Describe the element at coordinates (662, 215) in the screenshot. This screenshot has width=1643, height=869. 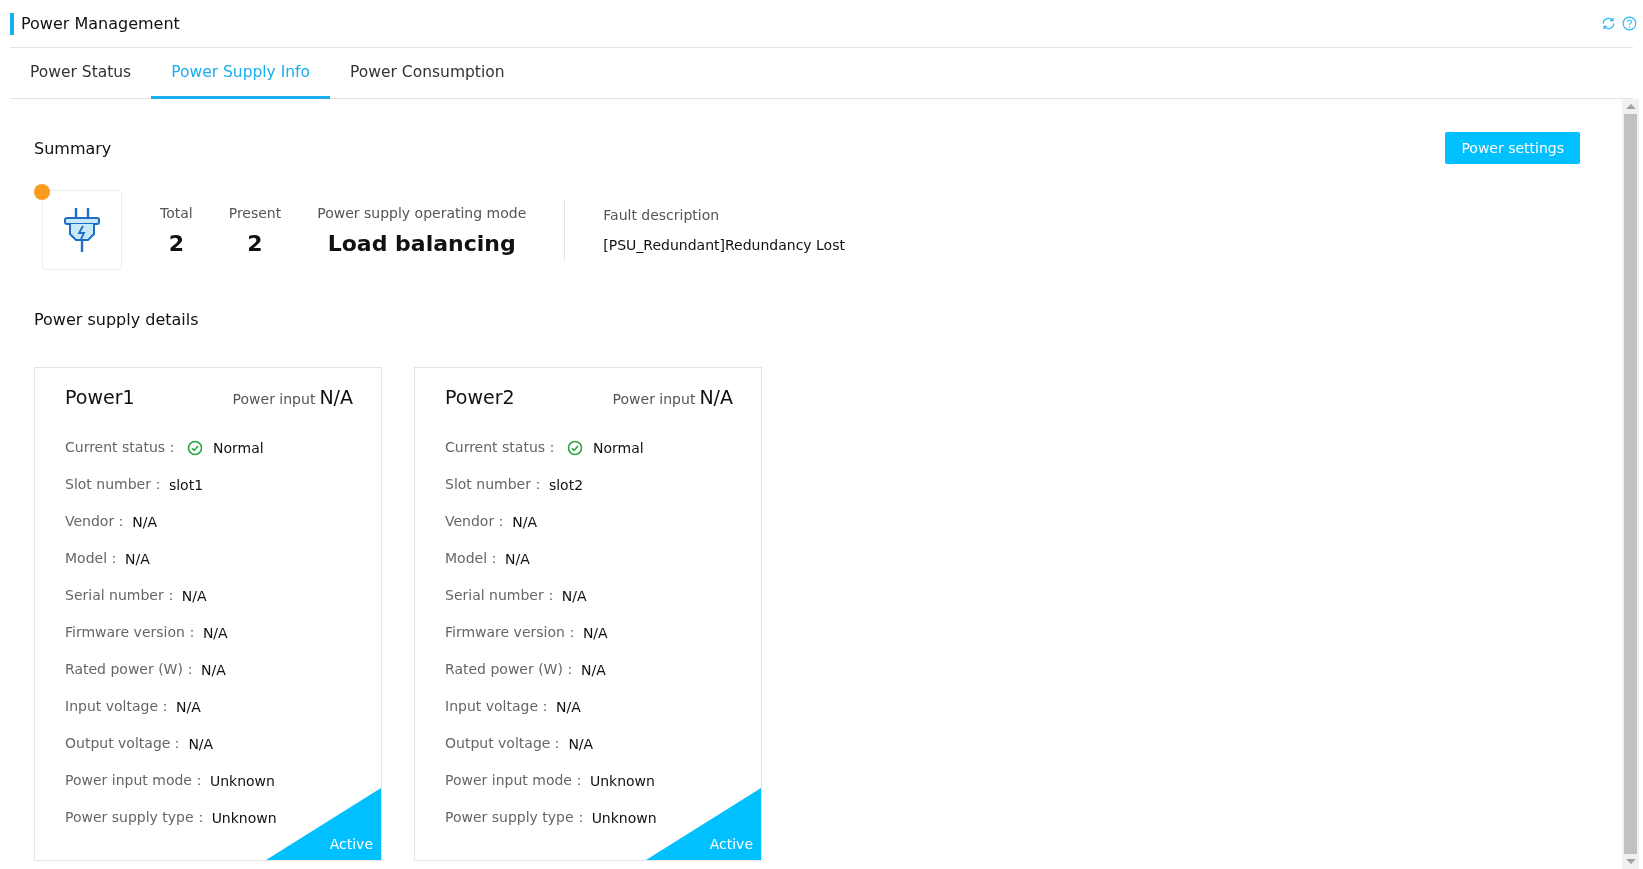
I see `fault-description-label: Fault description` at that location.